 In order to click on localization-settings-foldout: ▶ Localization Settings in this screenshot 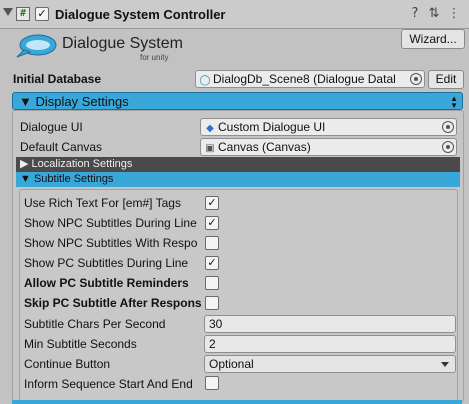, I will do `click(238, 164)`.